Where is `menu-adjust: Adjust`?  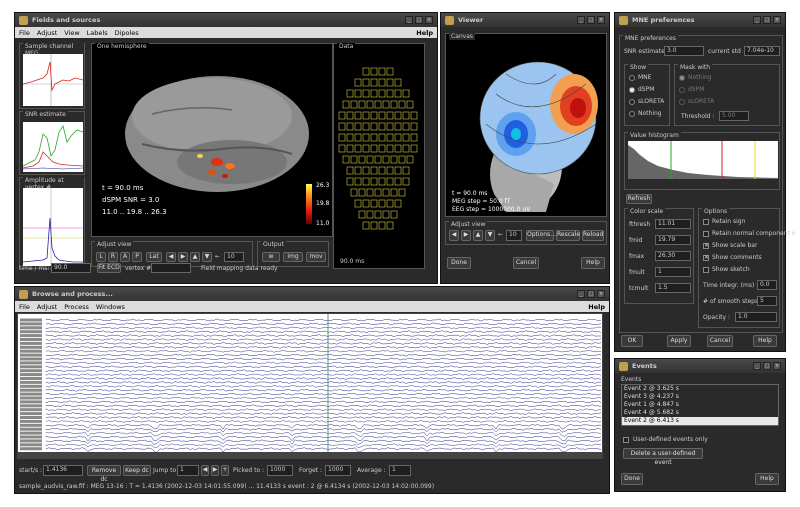
menu-adjust: Adjust is located at coordinates (47, 33).